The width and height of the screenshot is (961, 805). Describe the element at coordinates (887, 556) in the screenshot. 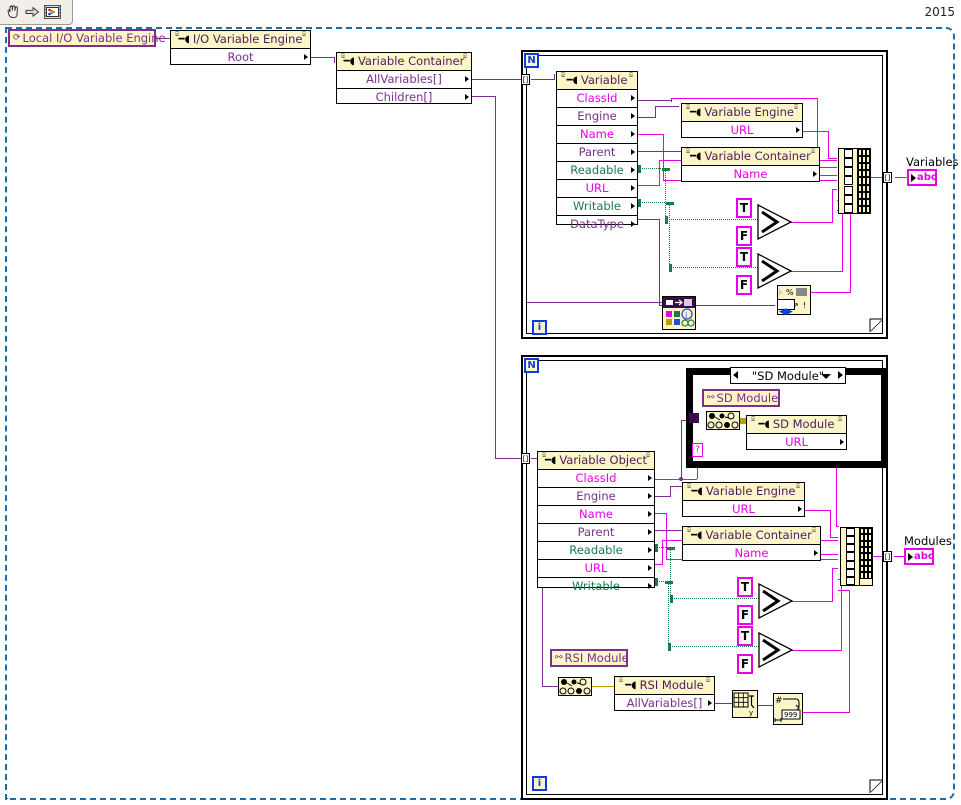

I see `loop2-output-tunnel: []` at that location.